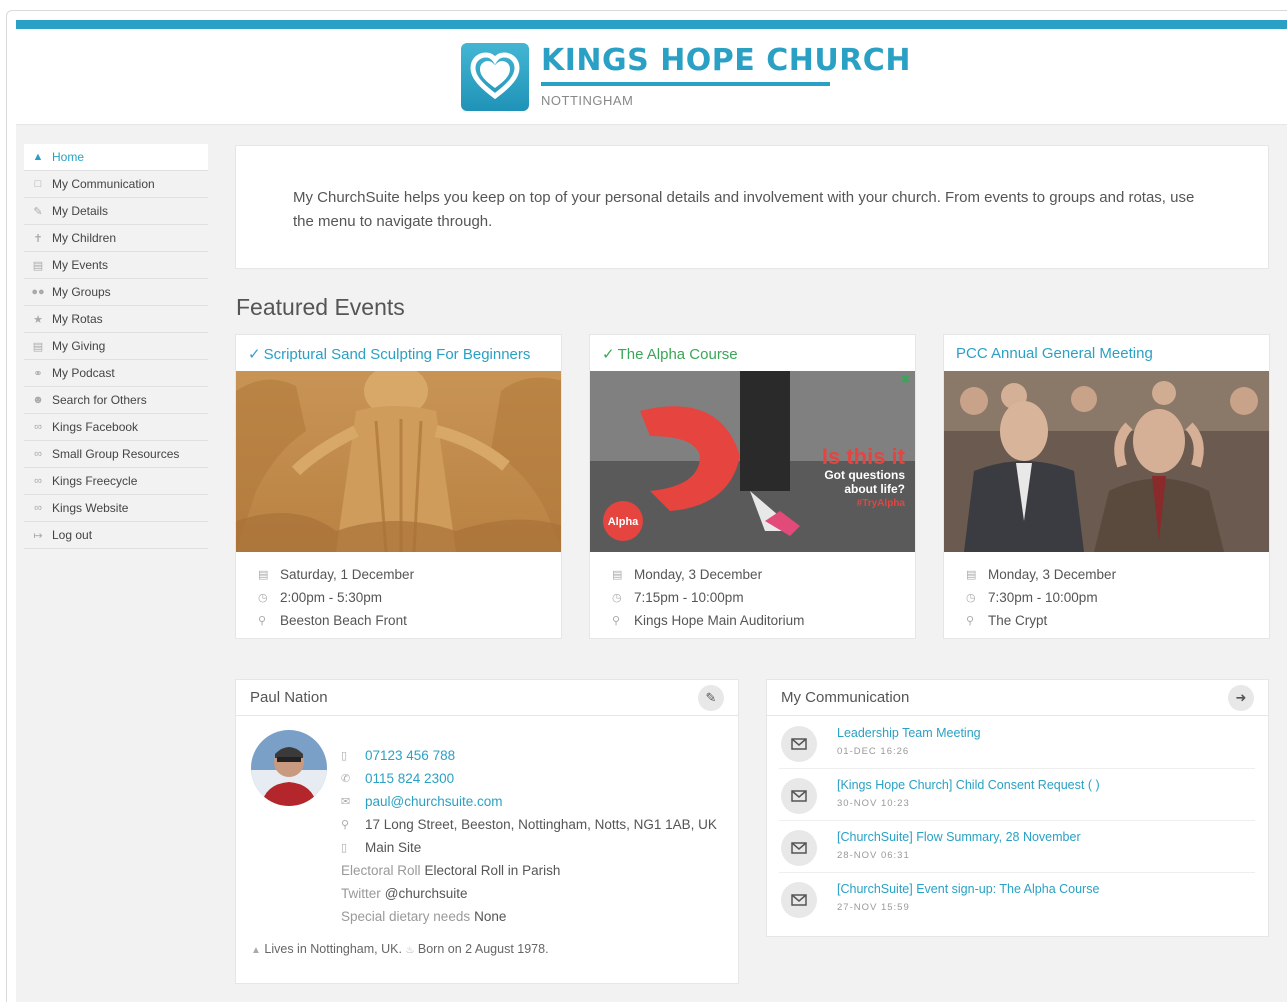  Describe the element at coordinates (845, 697) in the screenshot. I see `communication-title: My Communication` at that location.